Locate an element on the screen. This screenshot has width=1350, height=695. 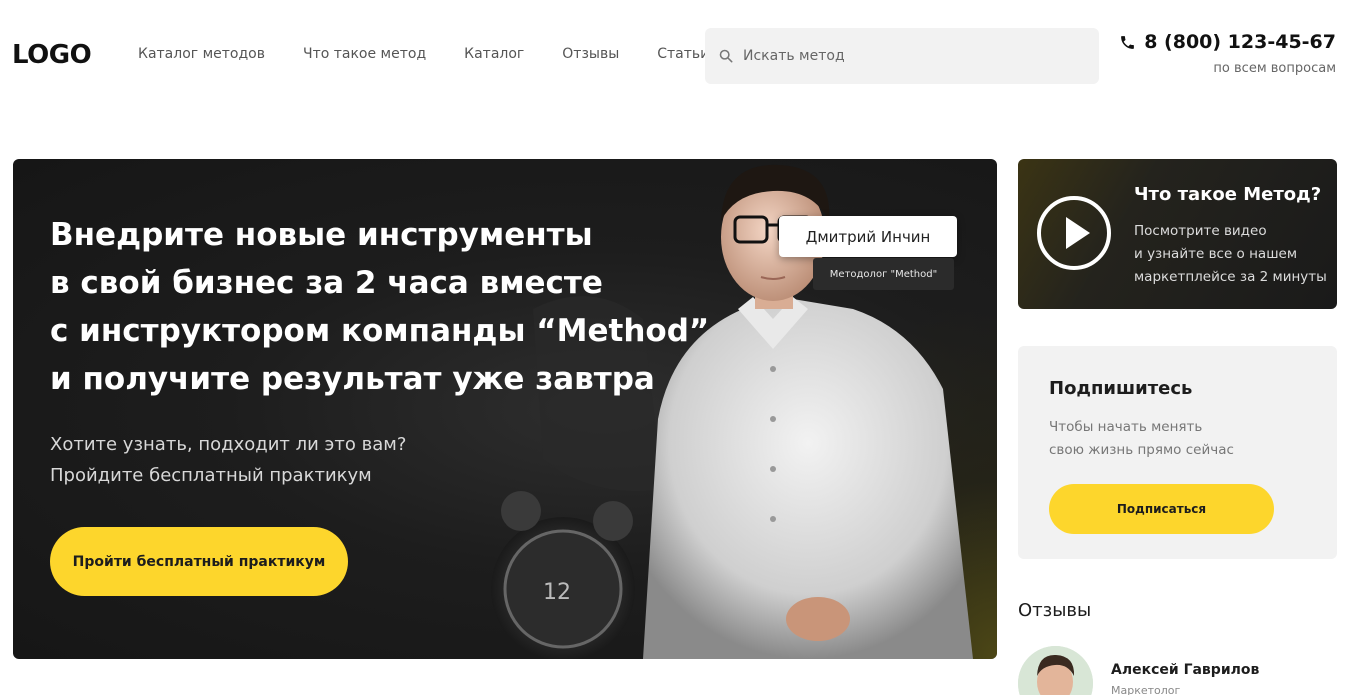
subscribe-desc-line: Чтобы начать менять is located at coordinates (1126, 427).